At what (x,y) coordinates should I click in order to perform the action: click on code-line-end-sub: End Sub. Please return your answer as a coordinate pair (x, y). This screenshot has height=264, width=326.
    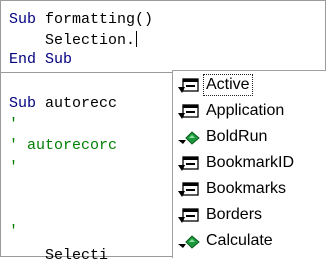
    Looking at the image, I should click on (40, 59).